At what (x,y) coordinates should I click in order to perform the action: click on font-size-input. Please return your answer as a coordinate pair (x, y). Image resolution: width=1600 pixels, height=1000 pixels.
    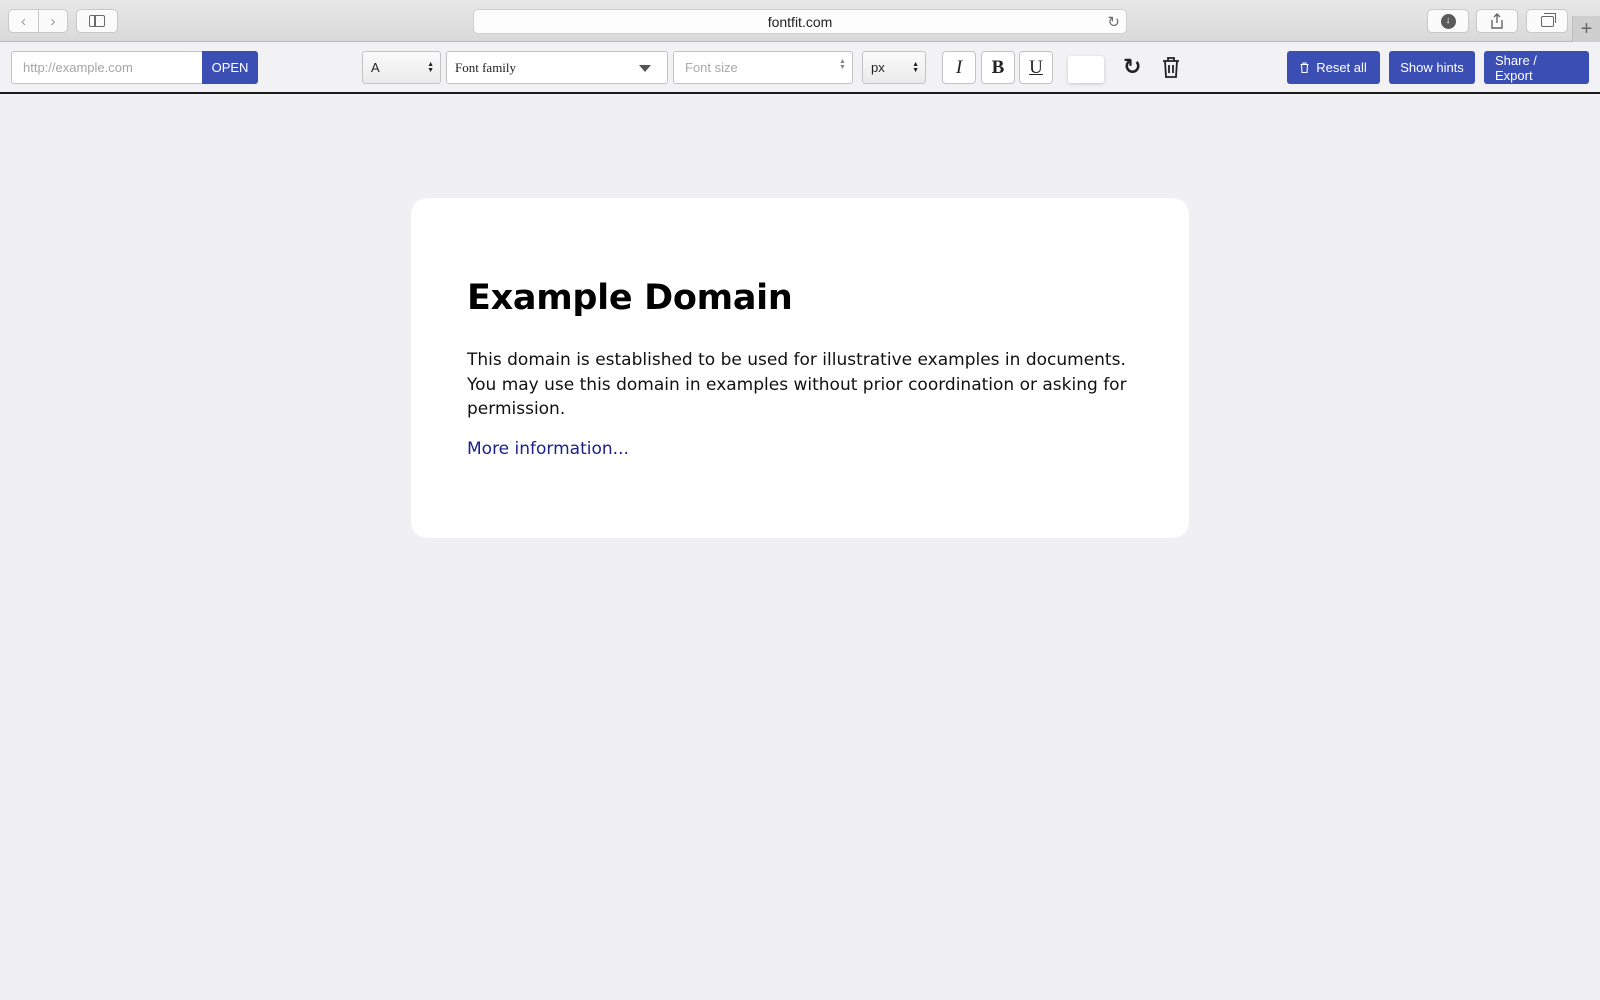
    Looking at the image, I should click on (763, 67).